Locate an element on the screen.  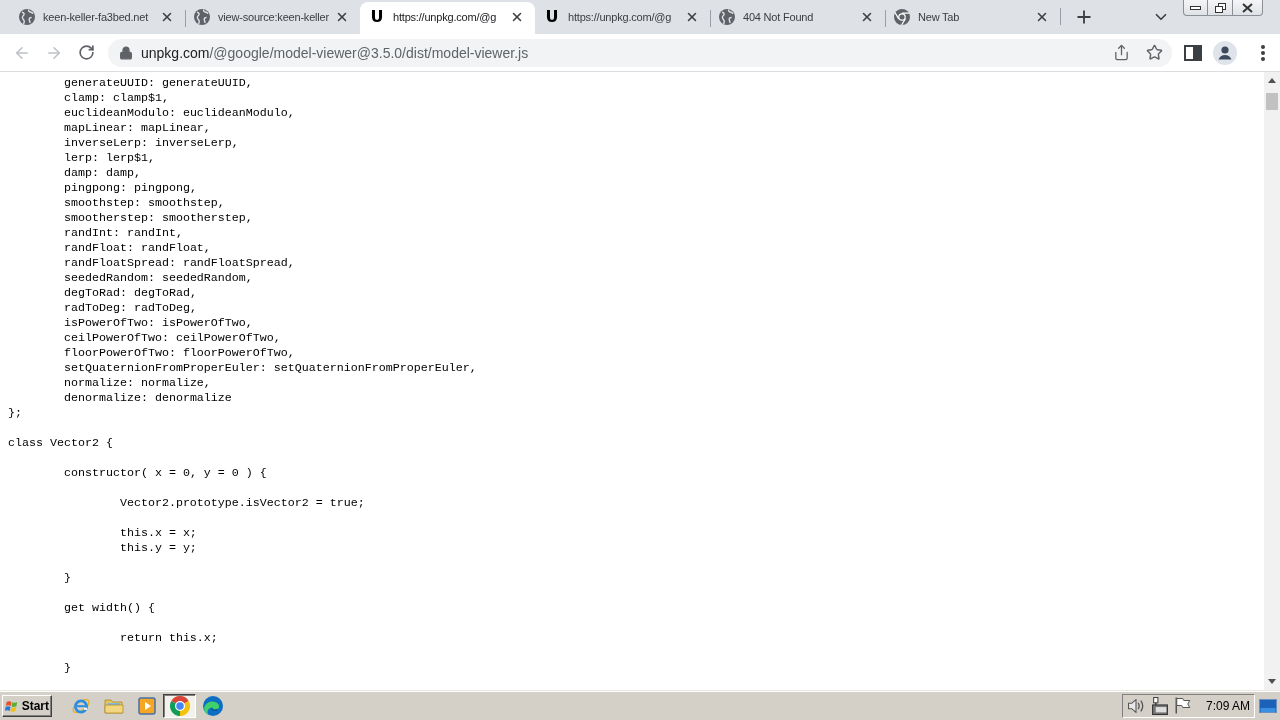
wave-logo-icon is located at coordinates (212, 705).